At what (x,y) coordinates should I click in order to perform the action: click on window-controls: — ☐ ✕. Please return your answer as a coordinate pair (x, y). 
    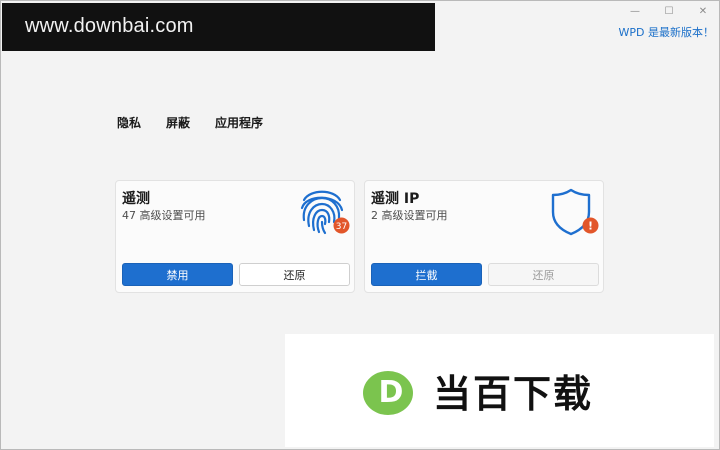
    Looking at the image, I should click on (669, 11).